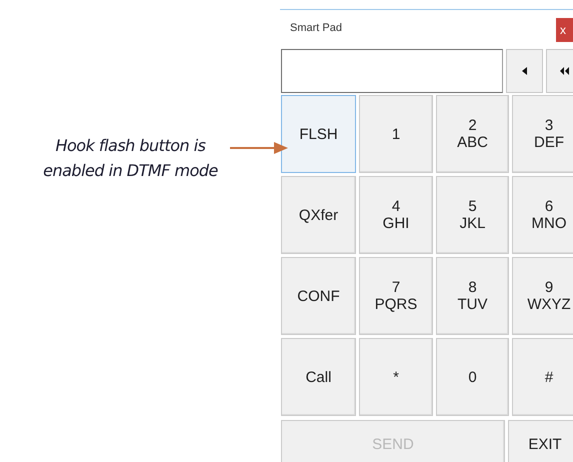 The image size is (573, 462). I want to click on clear-button, so click(559, 71).